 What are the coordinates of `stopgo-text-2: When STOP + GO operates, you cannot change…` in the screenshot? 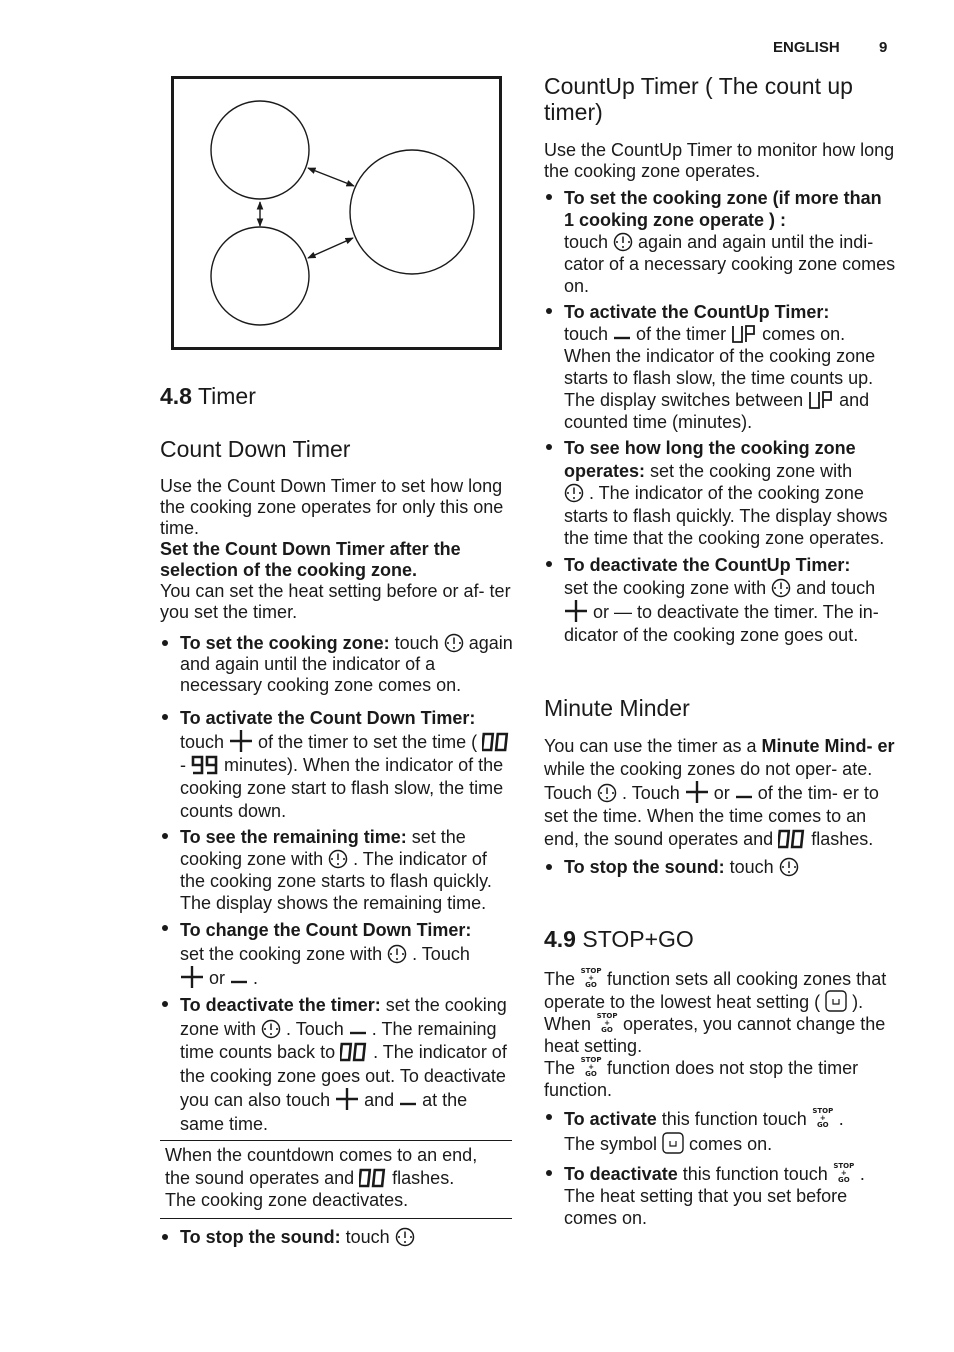 It's located at (715, 1034).